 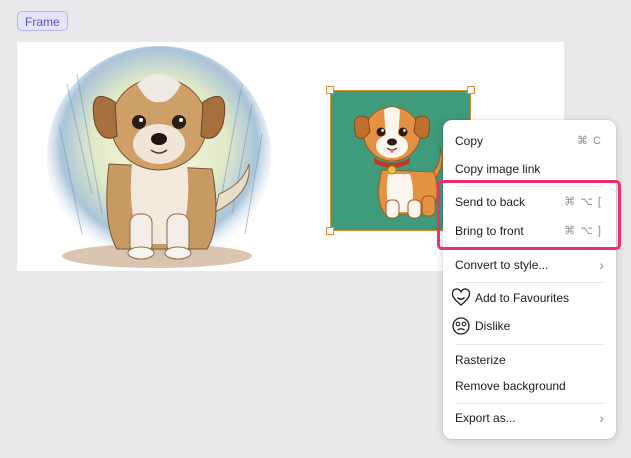 I want to click on menu-item-label: Remove background, so click(x=510, y=386).